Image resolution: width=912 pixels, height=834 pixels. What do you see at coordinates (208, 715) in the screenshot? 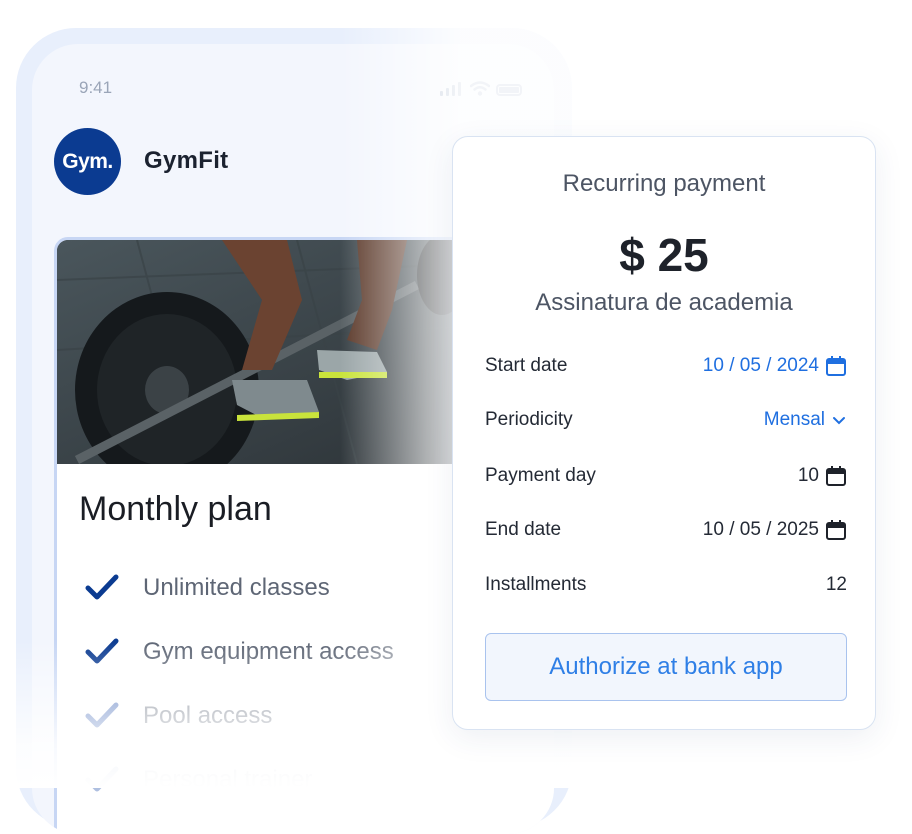
I see `feature-label: Pool access` at bounding box center [208, 715].